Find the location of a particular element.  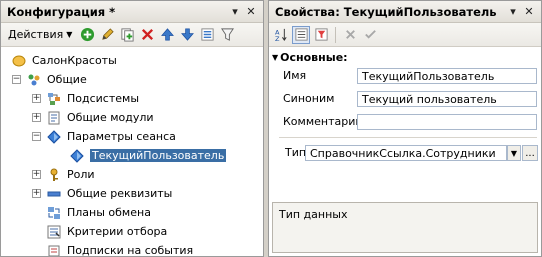

categorized-icon is located at coordinates (301, 34).